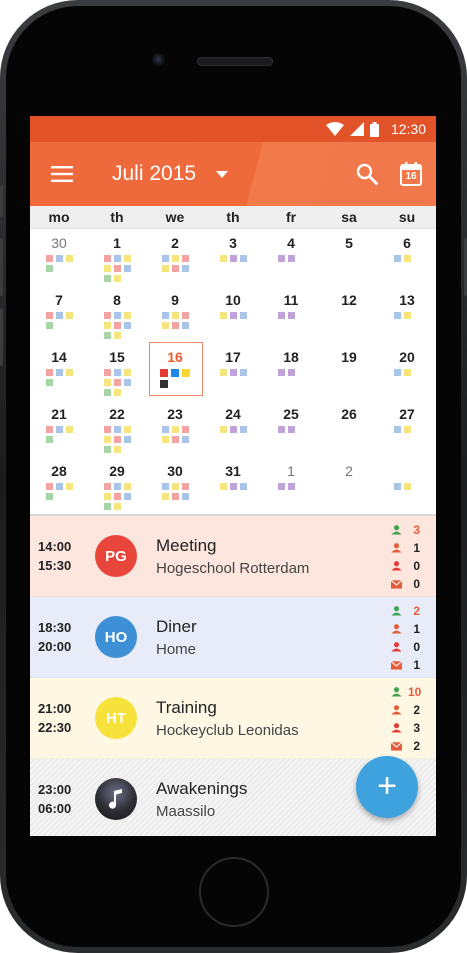  What do you see at coordinates (117, 485) in the screenshot?
I see `day-cell: 29` at bounding box center [117, 485].